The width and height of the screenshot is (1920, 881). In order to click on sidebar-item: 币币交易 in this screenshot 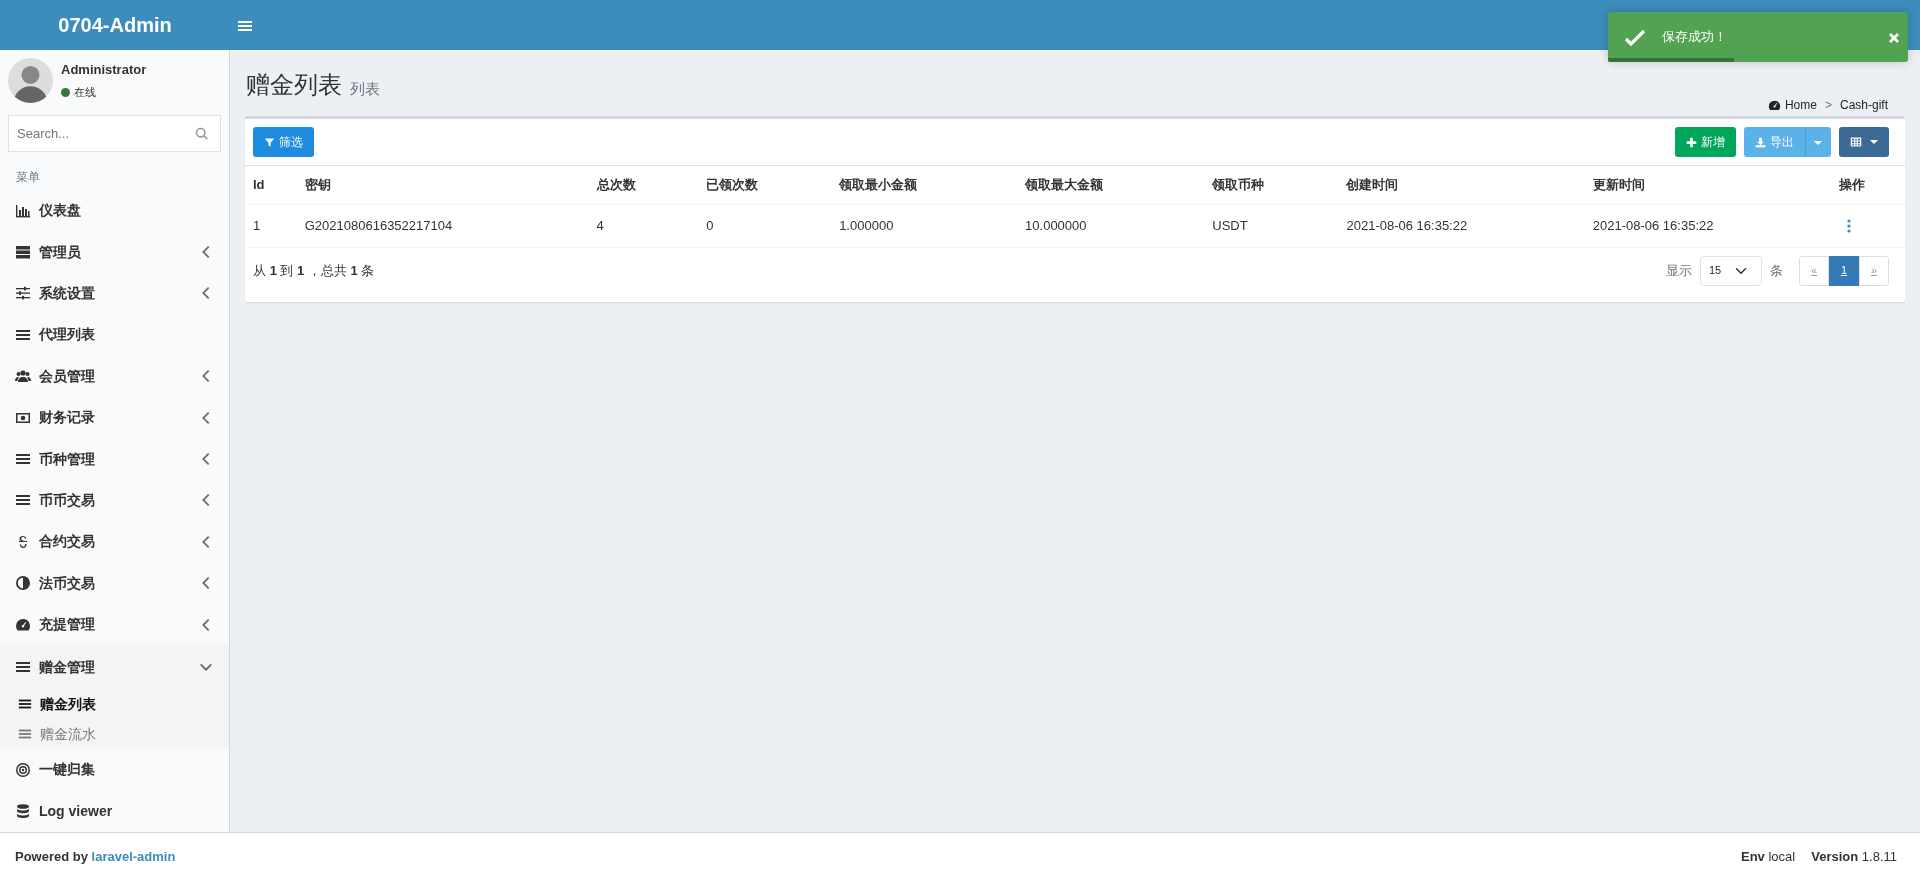, I will do `click(114, 500)`.